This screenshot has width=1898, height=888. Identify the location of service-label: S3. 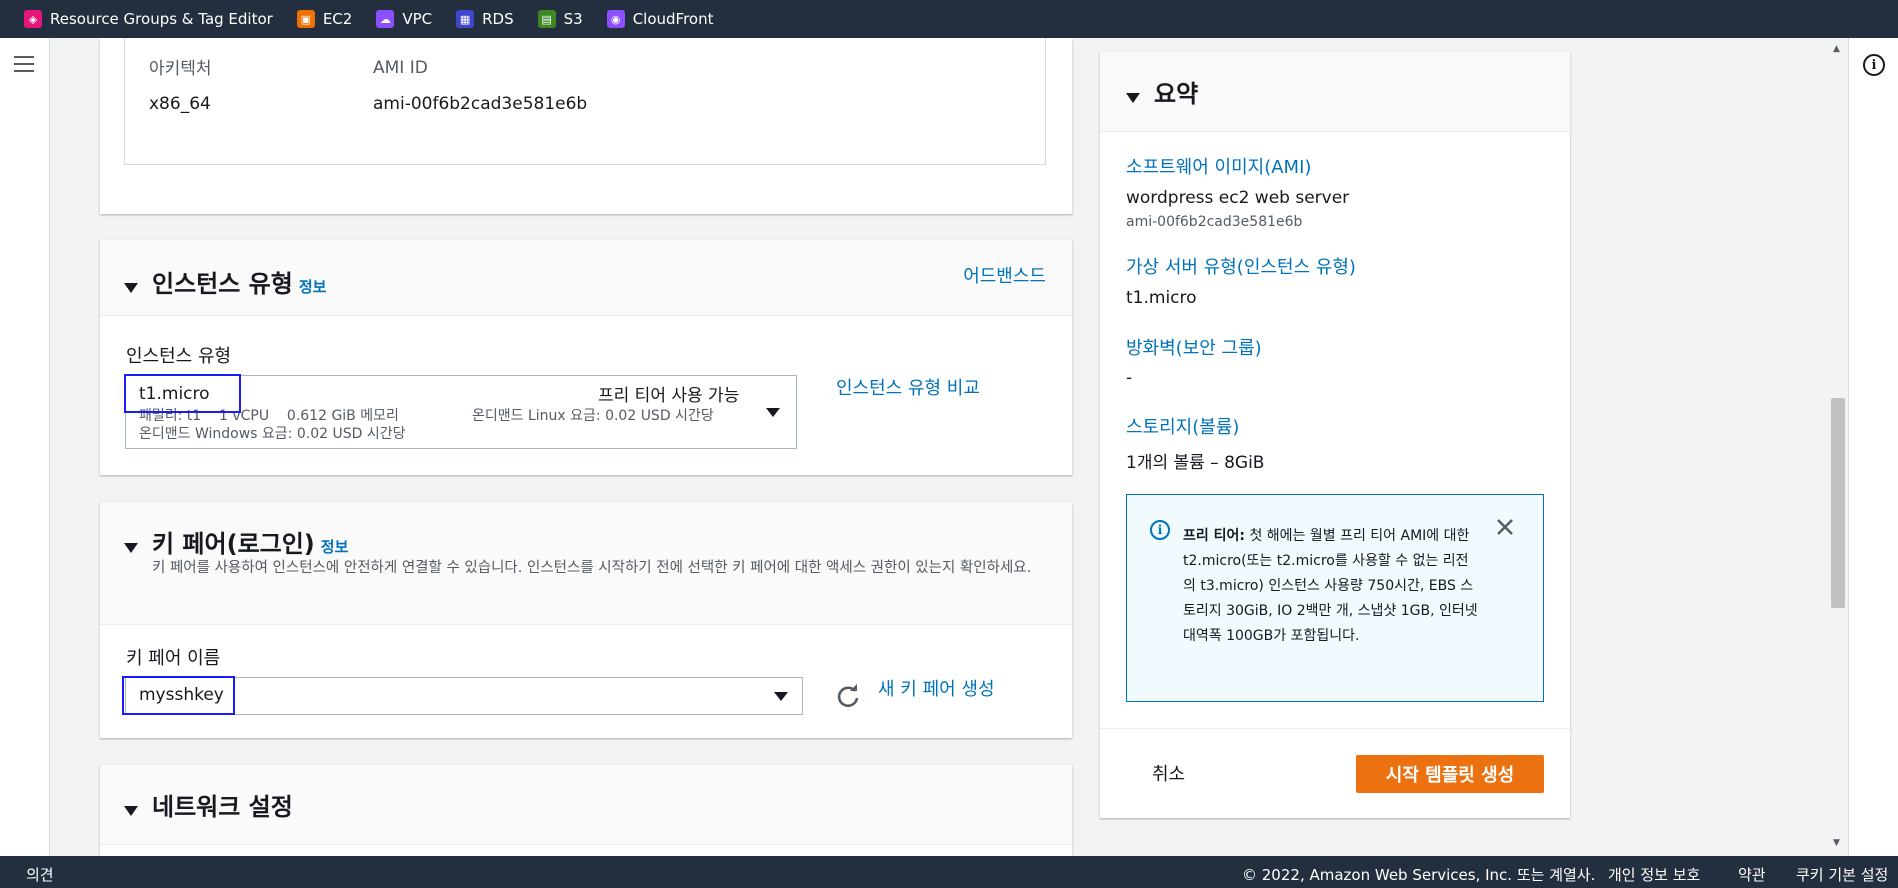
(573, 19).